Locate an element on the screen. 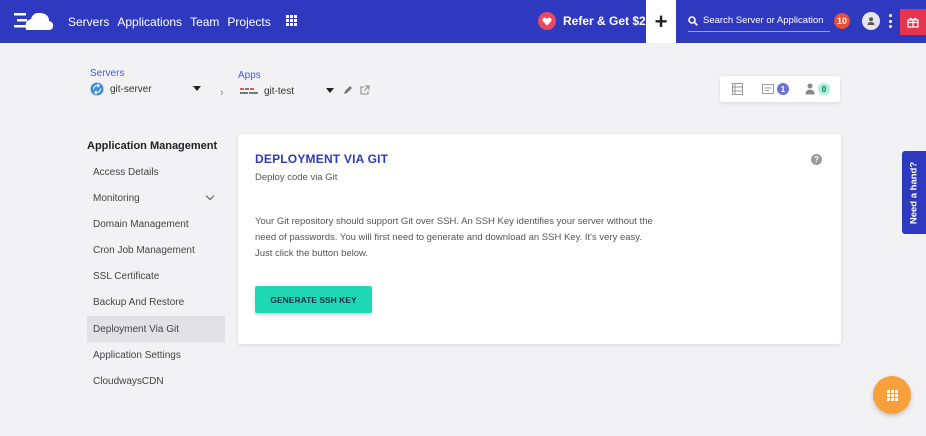 This screenshot has width=926, height=436. sidebar-item-ssl-certificate: SSL Certificate is located at coordinates (156, 276).